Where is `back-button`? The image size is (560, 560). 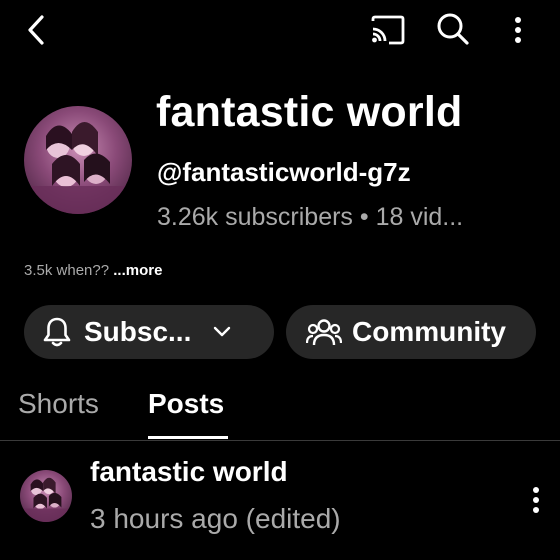 back-button is located at coordinates (36, 30).